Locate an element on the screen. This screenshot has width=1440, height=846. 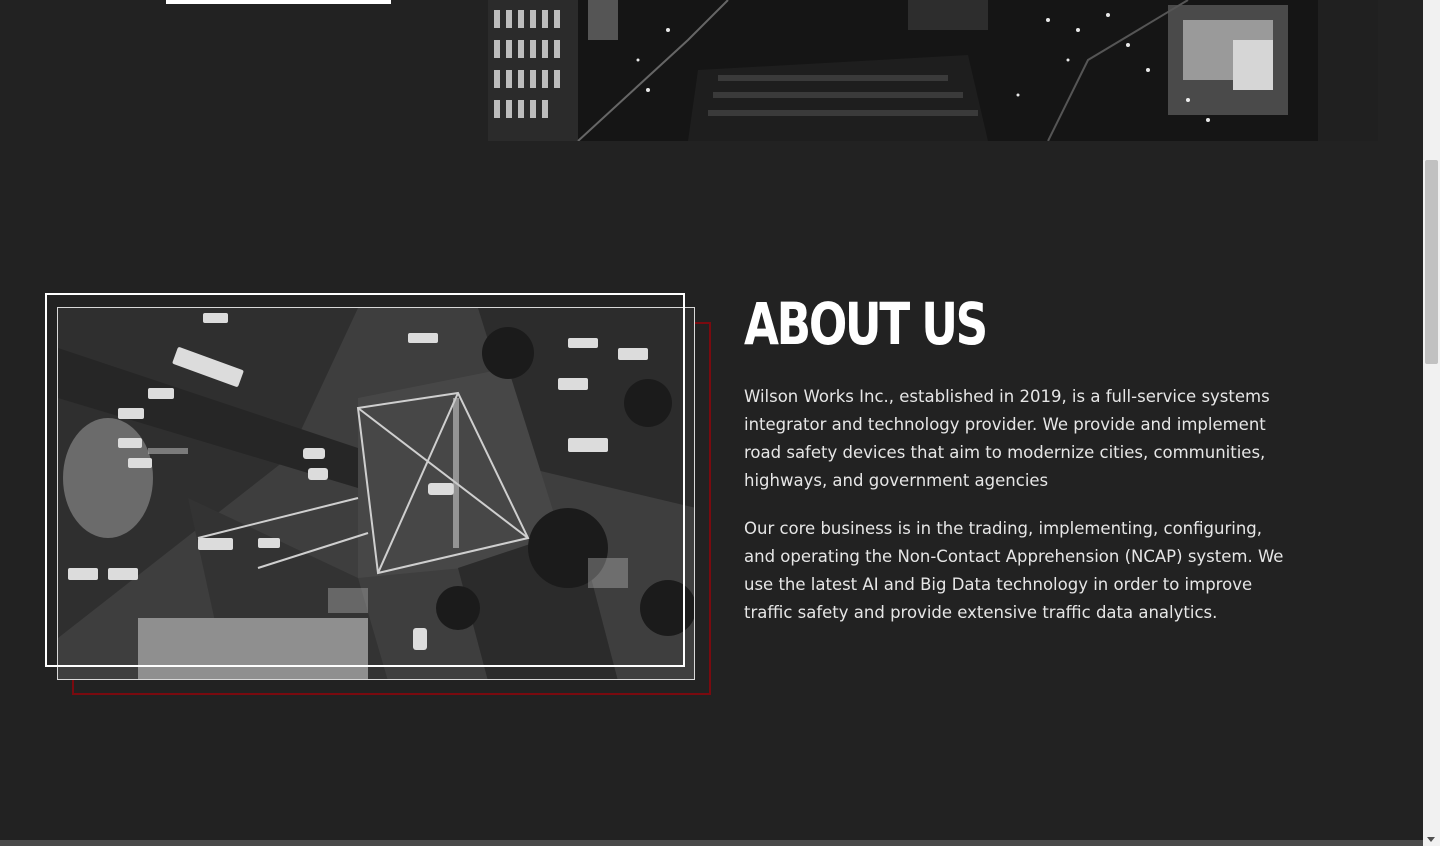
next-section-image-edge is located at coordinates (712, 843).